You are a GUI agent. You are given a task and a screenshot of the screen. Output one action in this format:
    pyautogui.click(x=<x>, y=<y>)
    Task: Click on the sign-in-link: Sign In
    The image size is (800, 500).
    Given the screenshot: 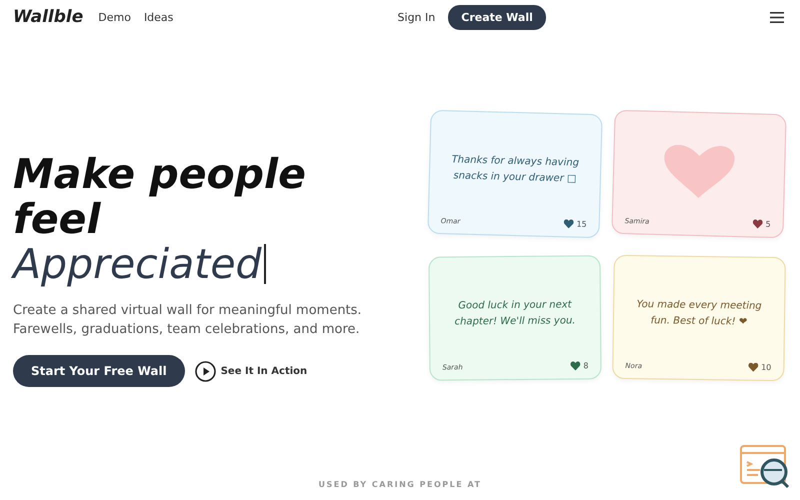 What is the action you would take?
    pyautogui.click(x=417, y=17)
    